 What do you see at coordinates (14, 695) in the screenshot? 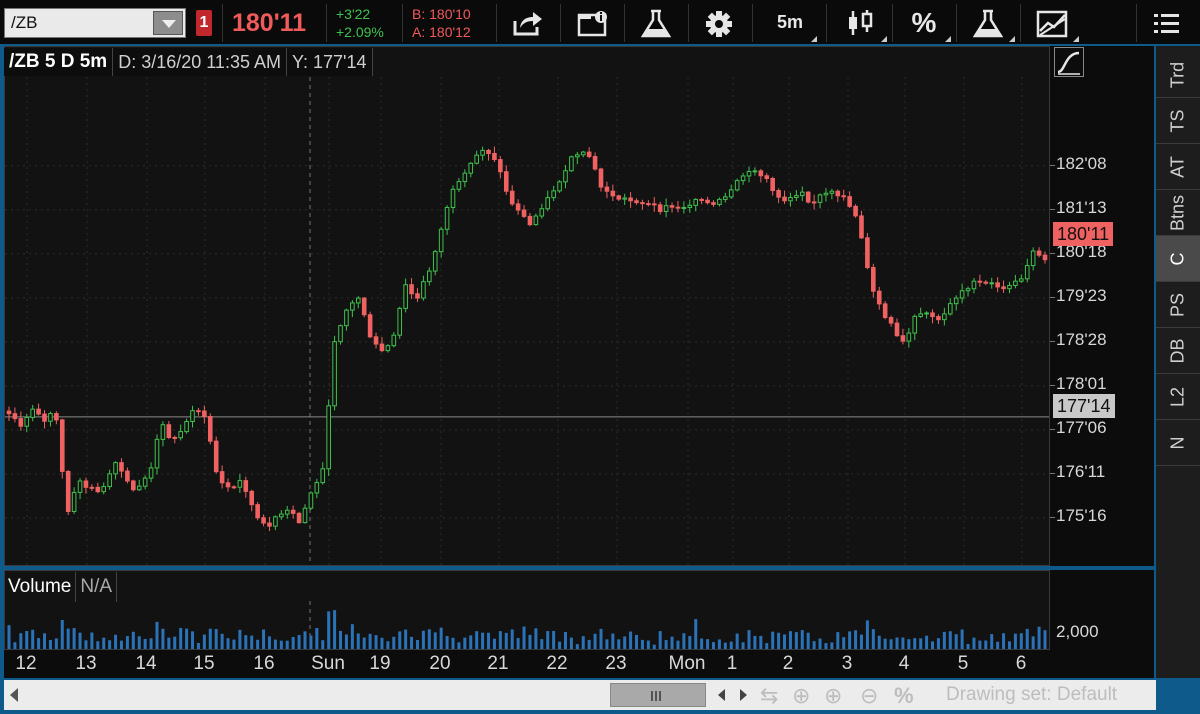
I see `scroll-left-arrow-icon` at bounding box center [14, 695].